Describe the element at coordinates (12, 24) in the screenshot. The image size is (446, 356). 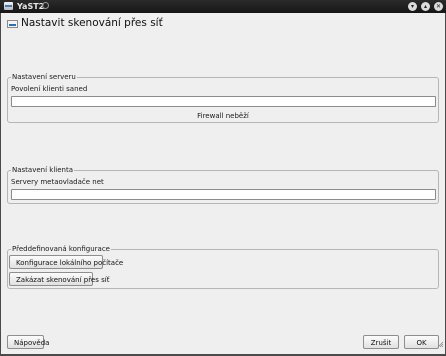
I see `scanner-heading-icon` at that location.